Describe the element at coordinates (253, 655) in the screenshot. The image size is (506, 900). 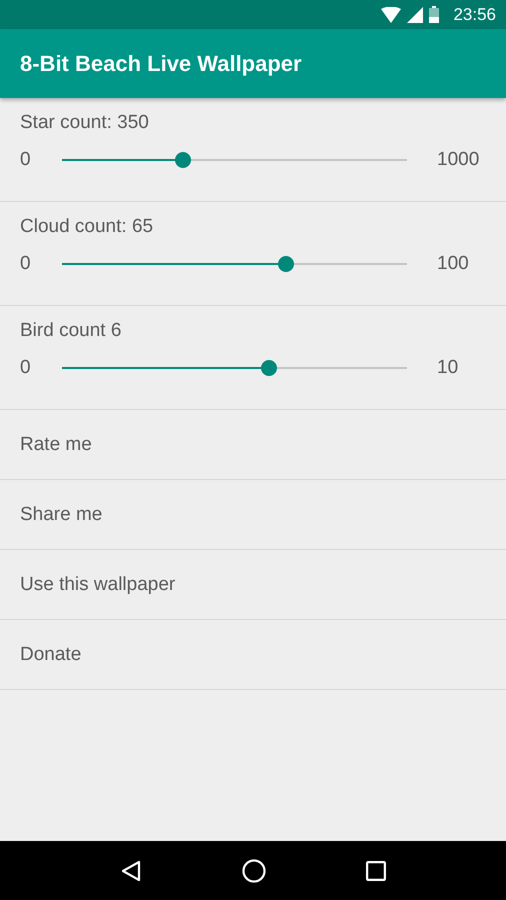
I see `list-item: Donate` at that location.